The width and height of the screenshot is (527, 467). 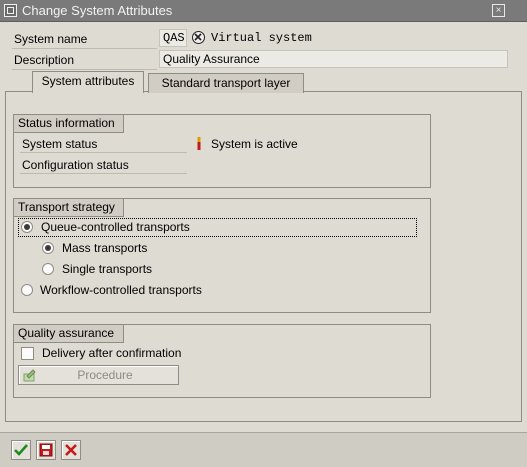 What do you see at coordinates (103, 165) in the screenshot?
I see `configuration-status-label: Configuration status` at bounding box center [103, 165].